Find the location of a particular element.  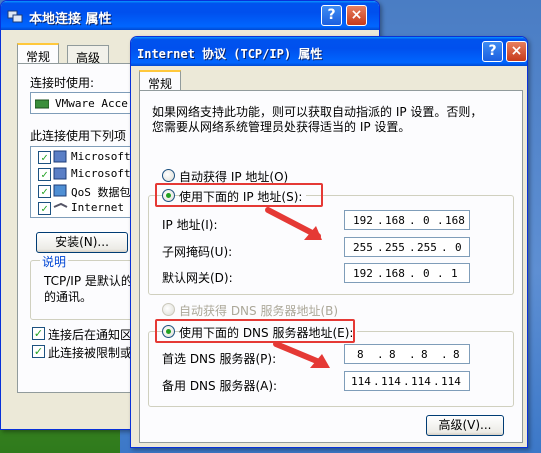

component-label-4: Internet is located at coordinates (97, 207).